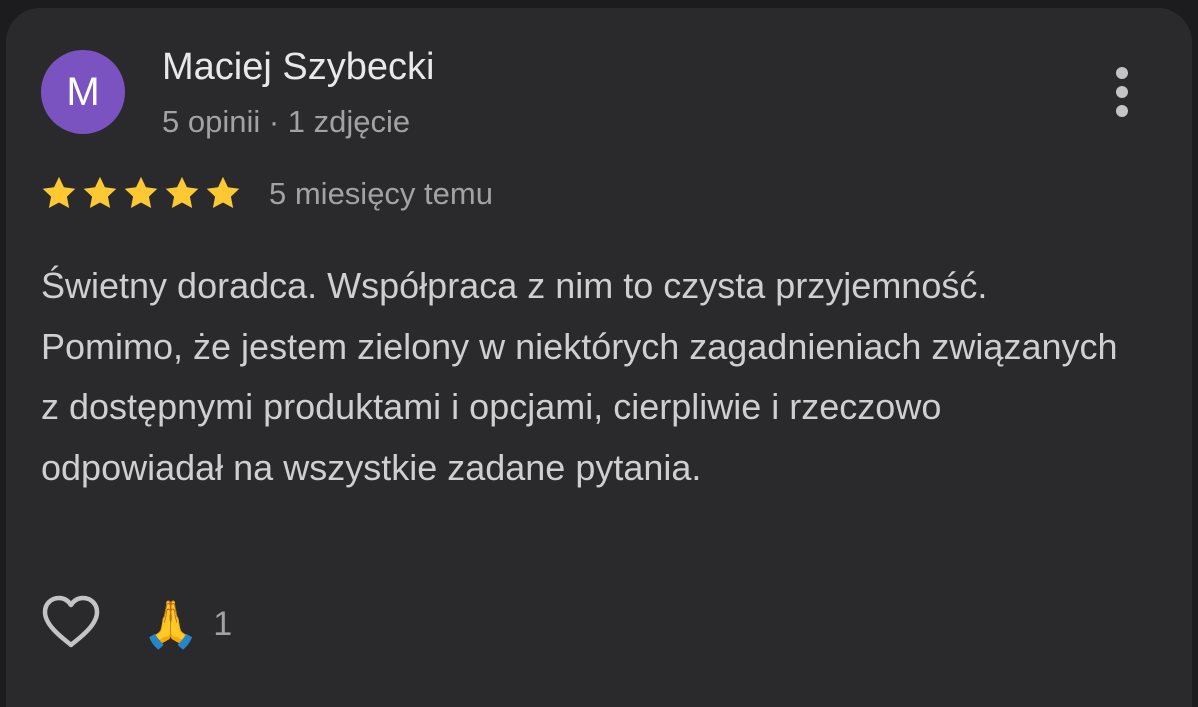 The image size is (1198, 707). I want to click on reaction-count: 1, so click(223, 623).